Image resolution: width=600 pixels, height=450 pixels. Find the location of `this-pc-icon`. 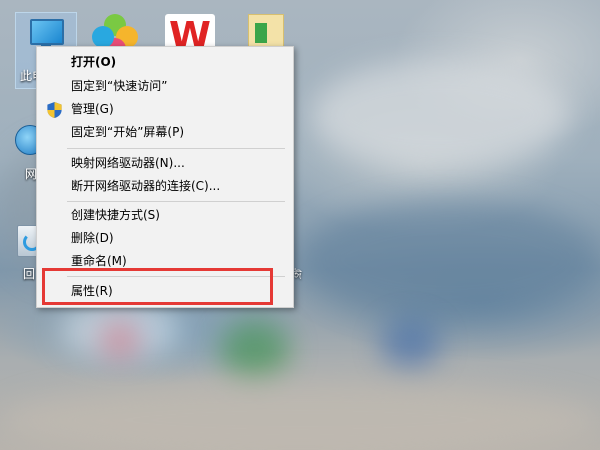

this-pc-icon is located at coordinates (47, 32).